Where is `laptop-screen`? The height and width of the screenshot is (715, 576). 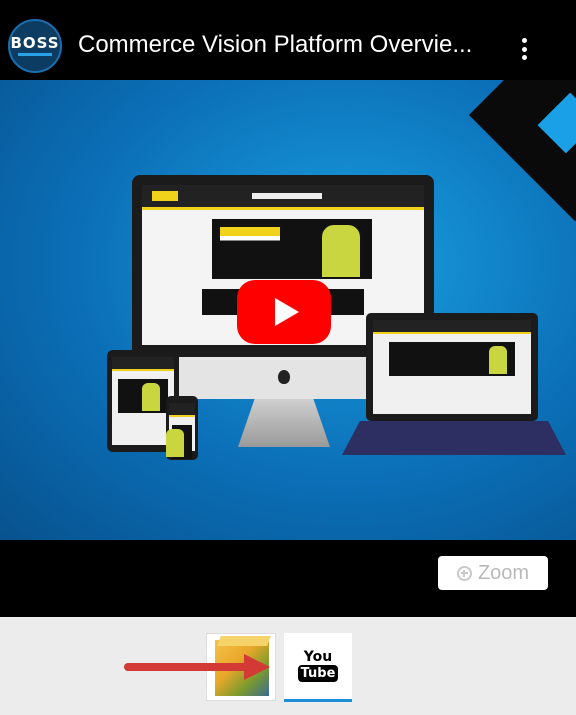
laptop-screen is located at coordinates (452, 367).